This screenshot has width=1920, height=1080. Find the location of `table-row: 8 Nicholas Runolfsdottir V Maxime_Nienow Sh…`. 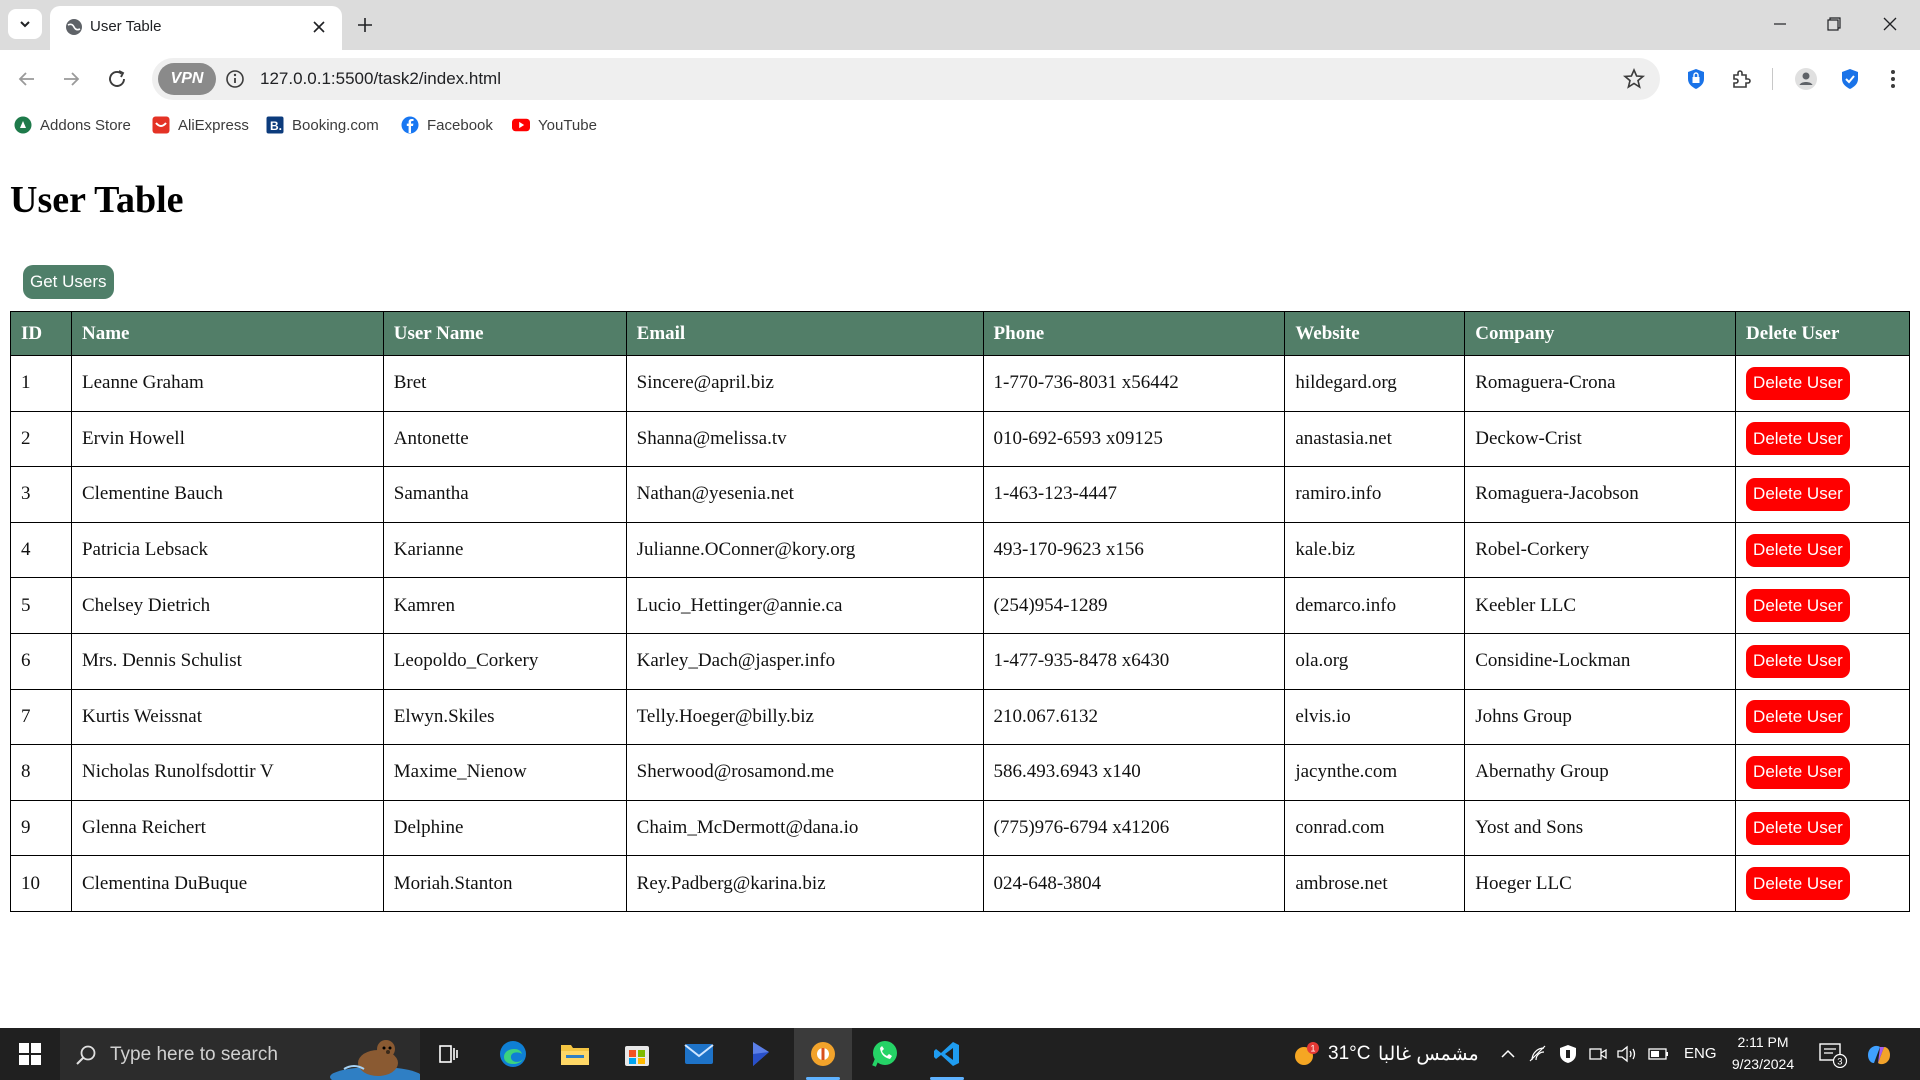

table-row: 8 Nicholas Runolfsdottir V Maxime_Nienow Sh… is located at coordinates (960, 772).